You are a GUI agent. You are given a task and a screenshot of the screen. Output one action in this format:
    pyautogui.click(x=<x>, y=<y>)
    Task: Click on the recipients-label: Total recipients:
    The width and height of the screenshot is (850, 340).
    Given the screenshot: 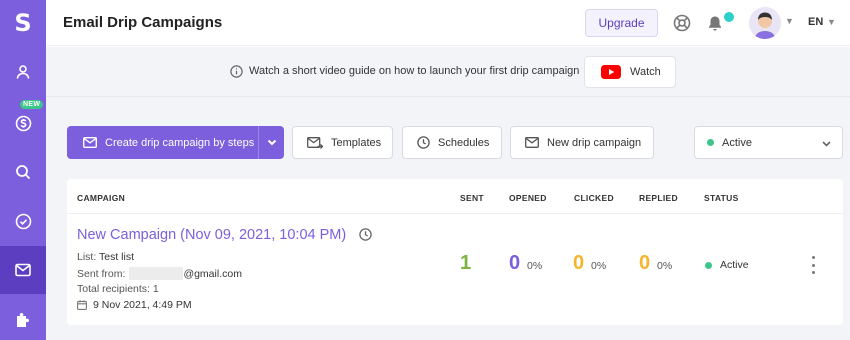 What is the action you would take?
    pyautogui.click(x=113, y=289)
    